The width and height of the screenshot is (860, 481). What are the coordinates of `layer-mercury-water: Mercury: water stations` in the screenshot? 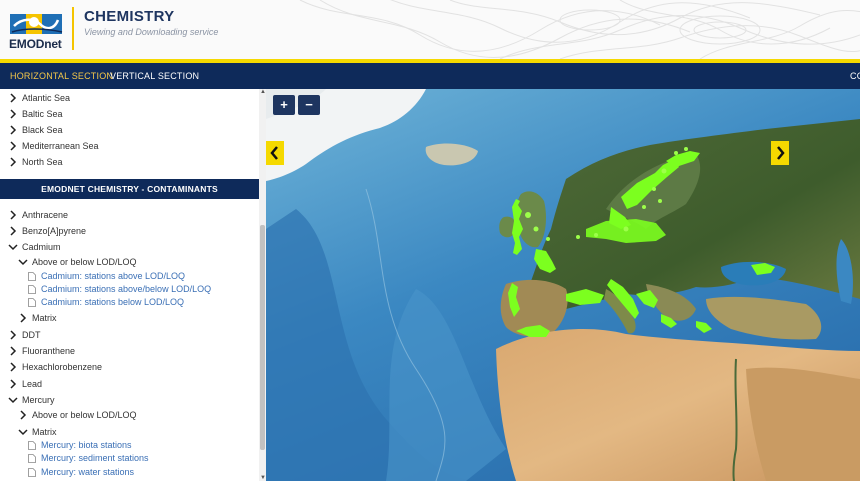 It's located at (81, 472).